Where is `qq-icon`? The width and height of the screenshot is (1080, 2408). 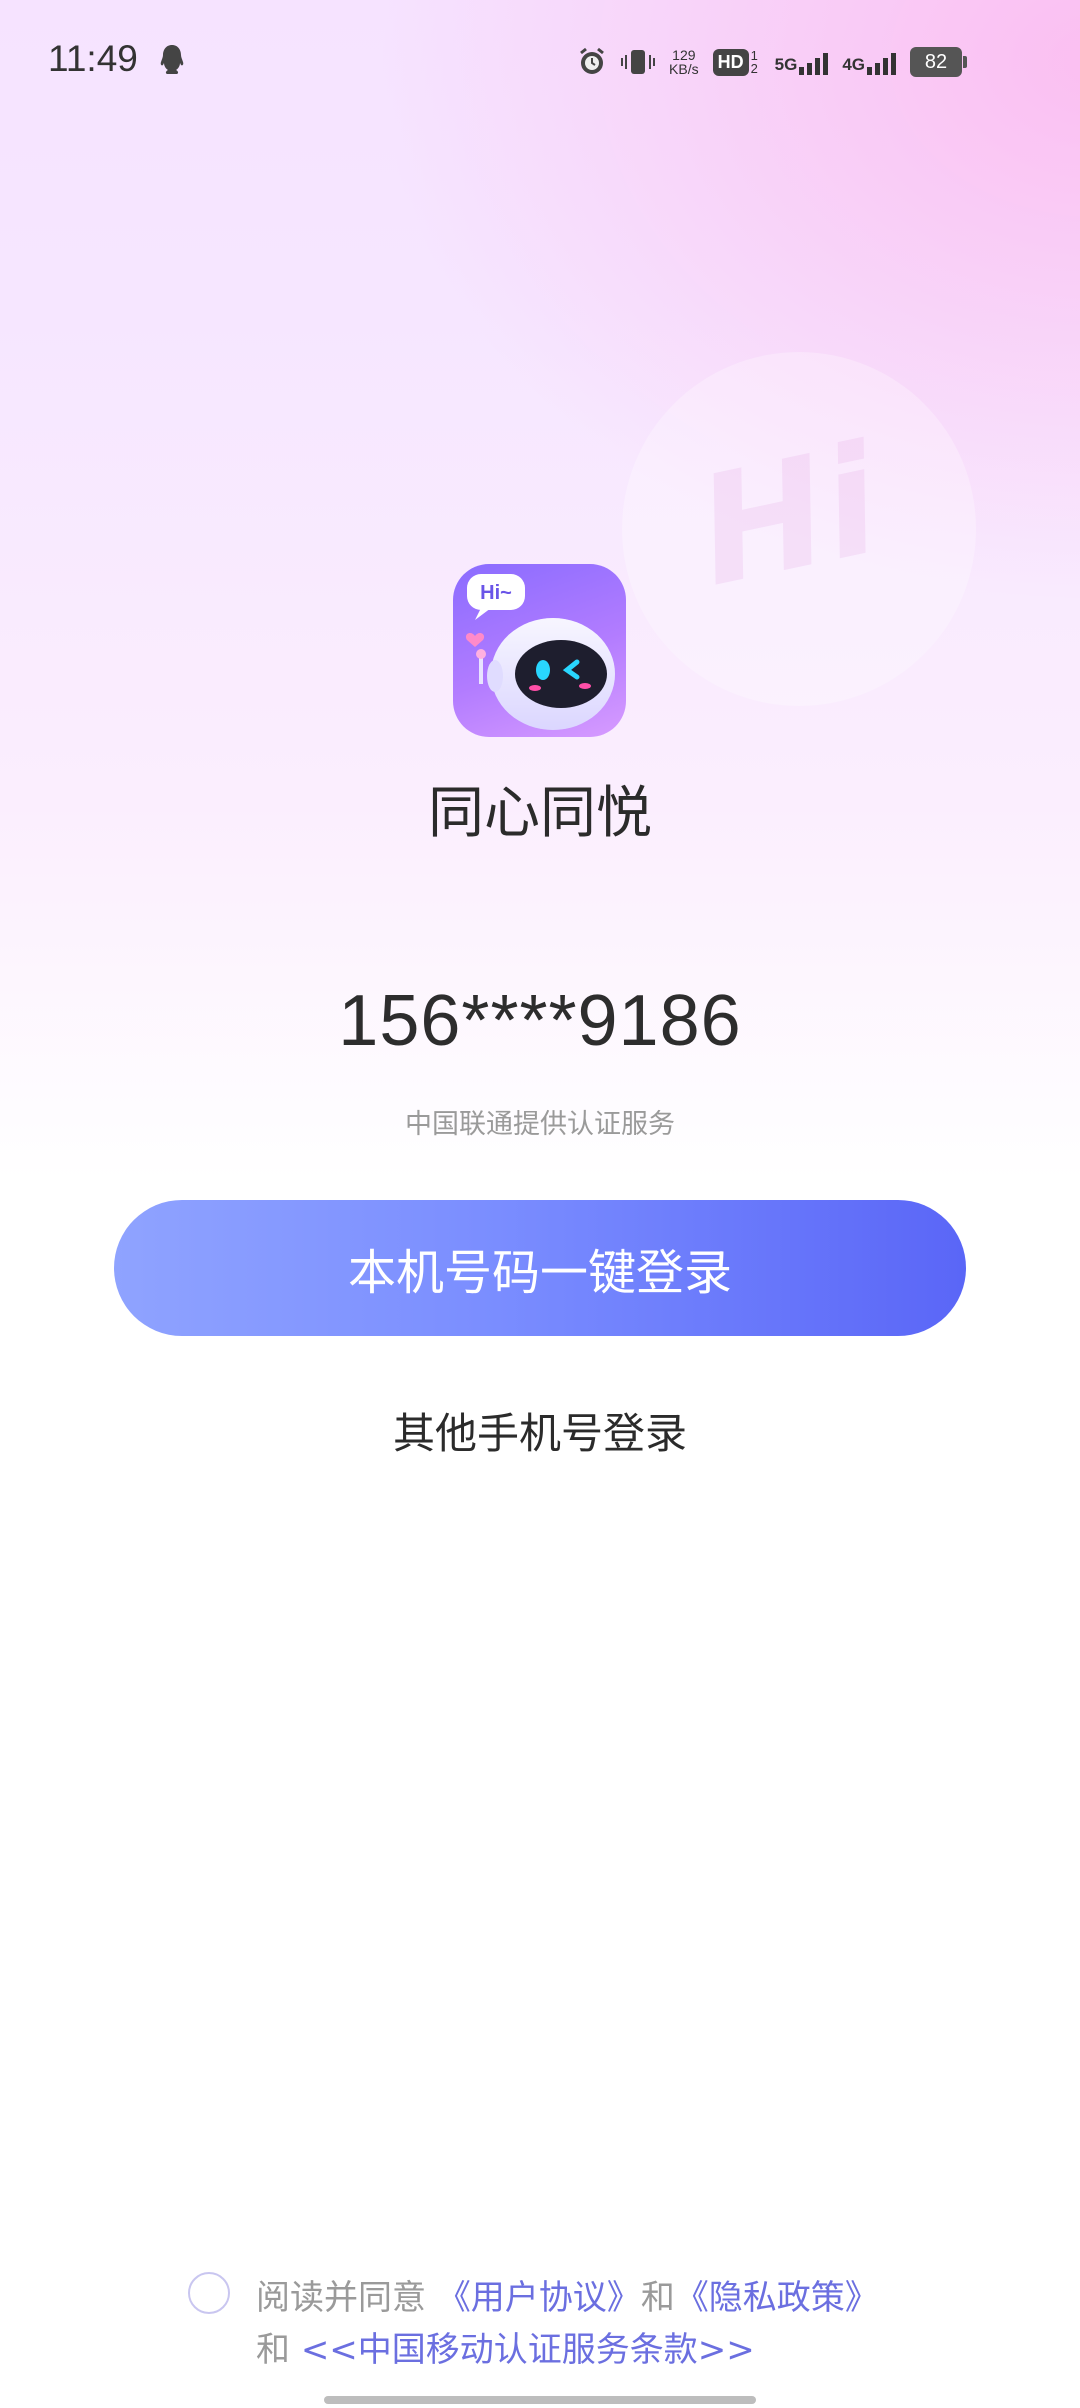 qq-icon is located at coordinates (172, 59).